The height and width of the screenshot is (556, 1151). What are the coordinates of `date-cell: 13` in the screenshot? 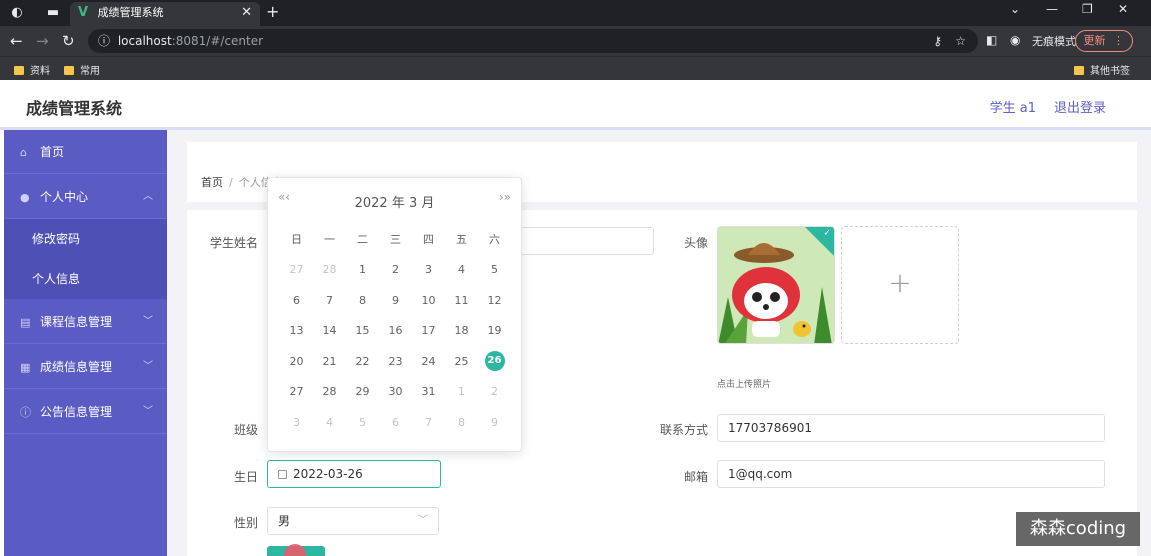 It's located at (296, 331).